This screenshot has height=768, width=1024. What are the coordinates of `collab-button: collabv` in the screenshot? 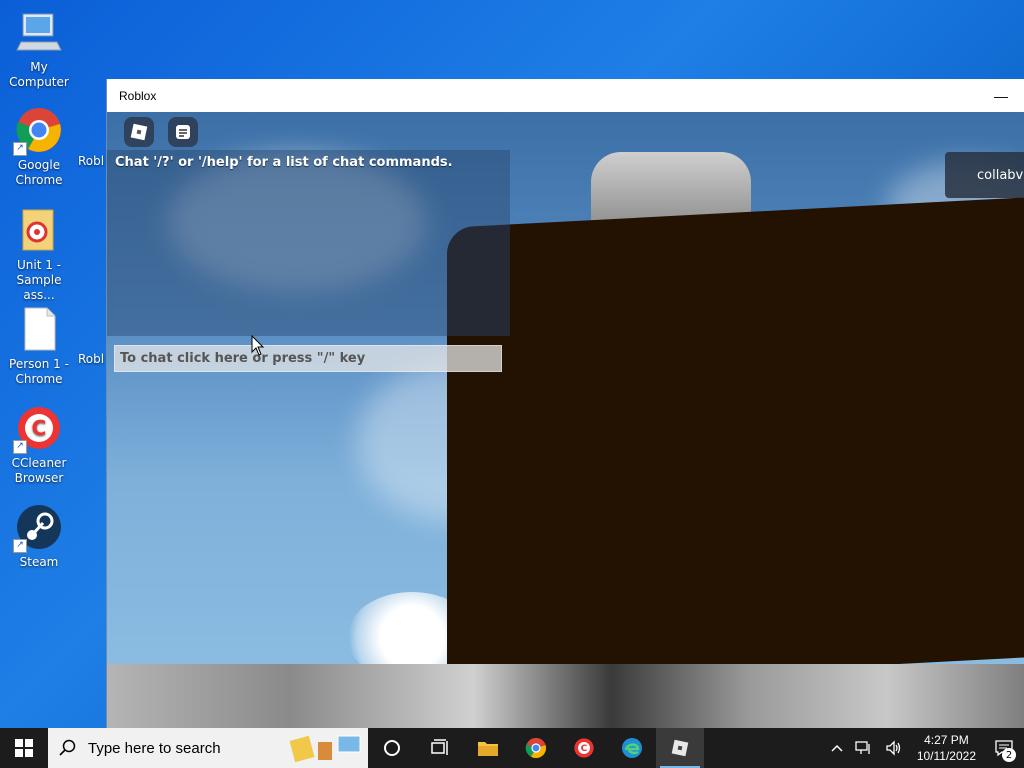 It's located at (984, 175).